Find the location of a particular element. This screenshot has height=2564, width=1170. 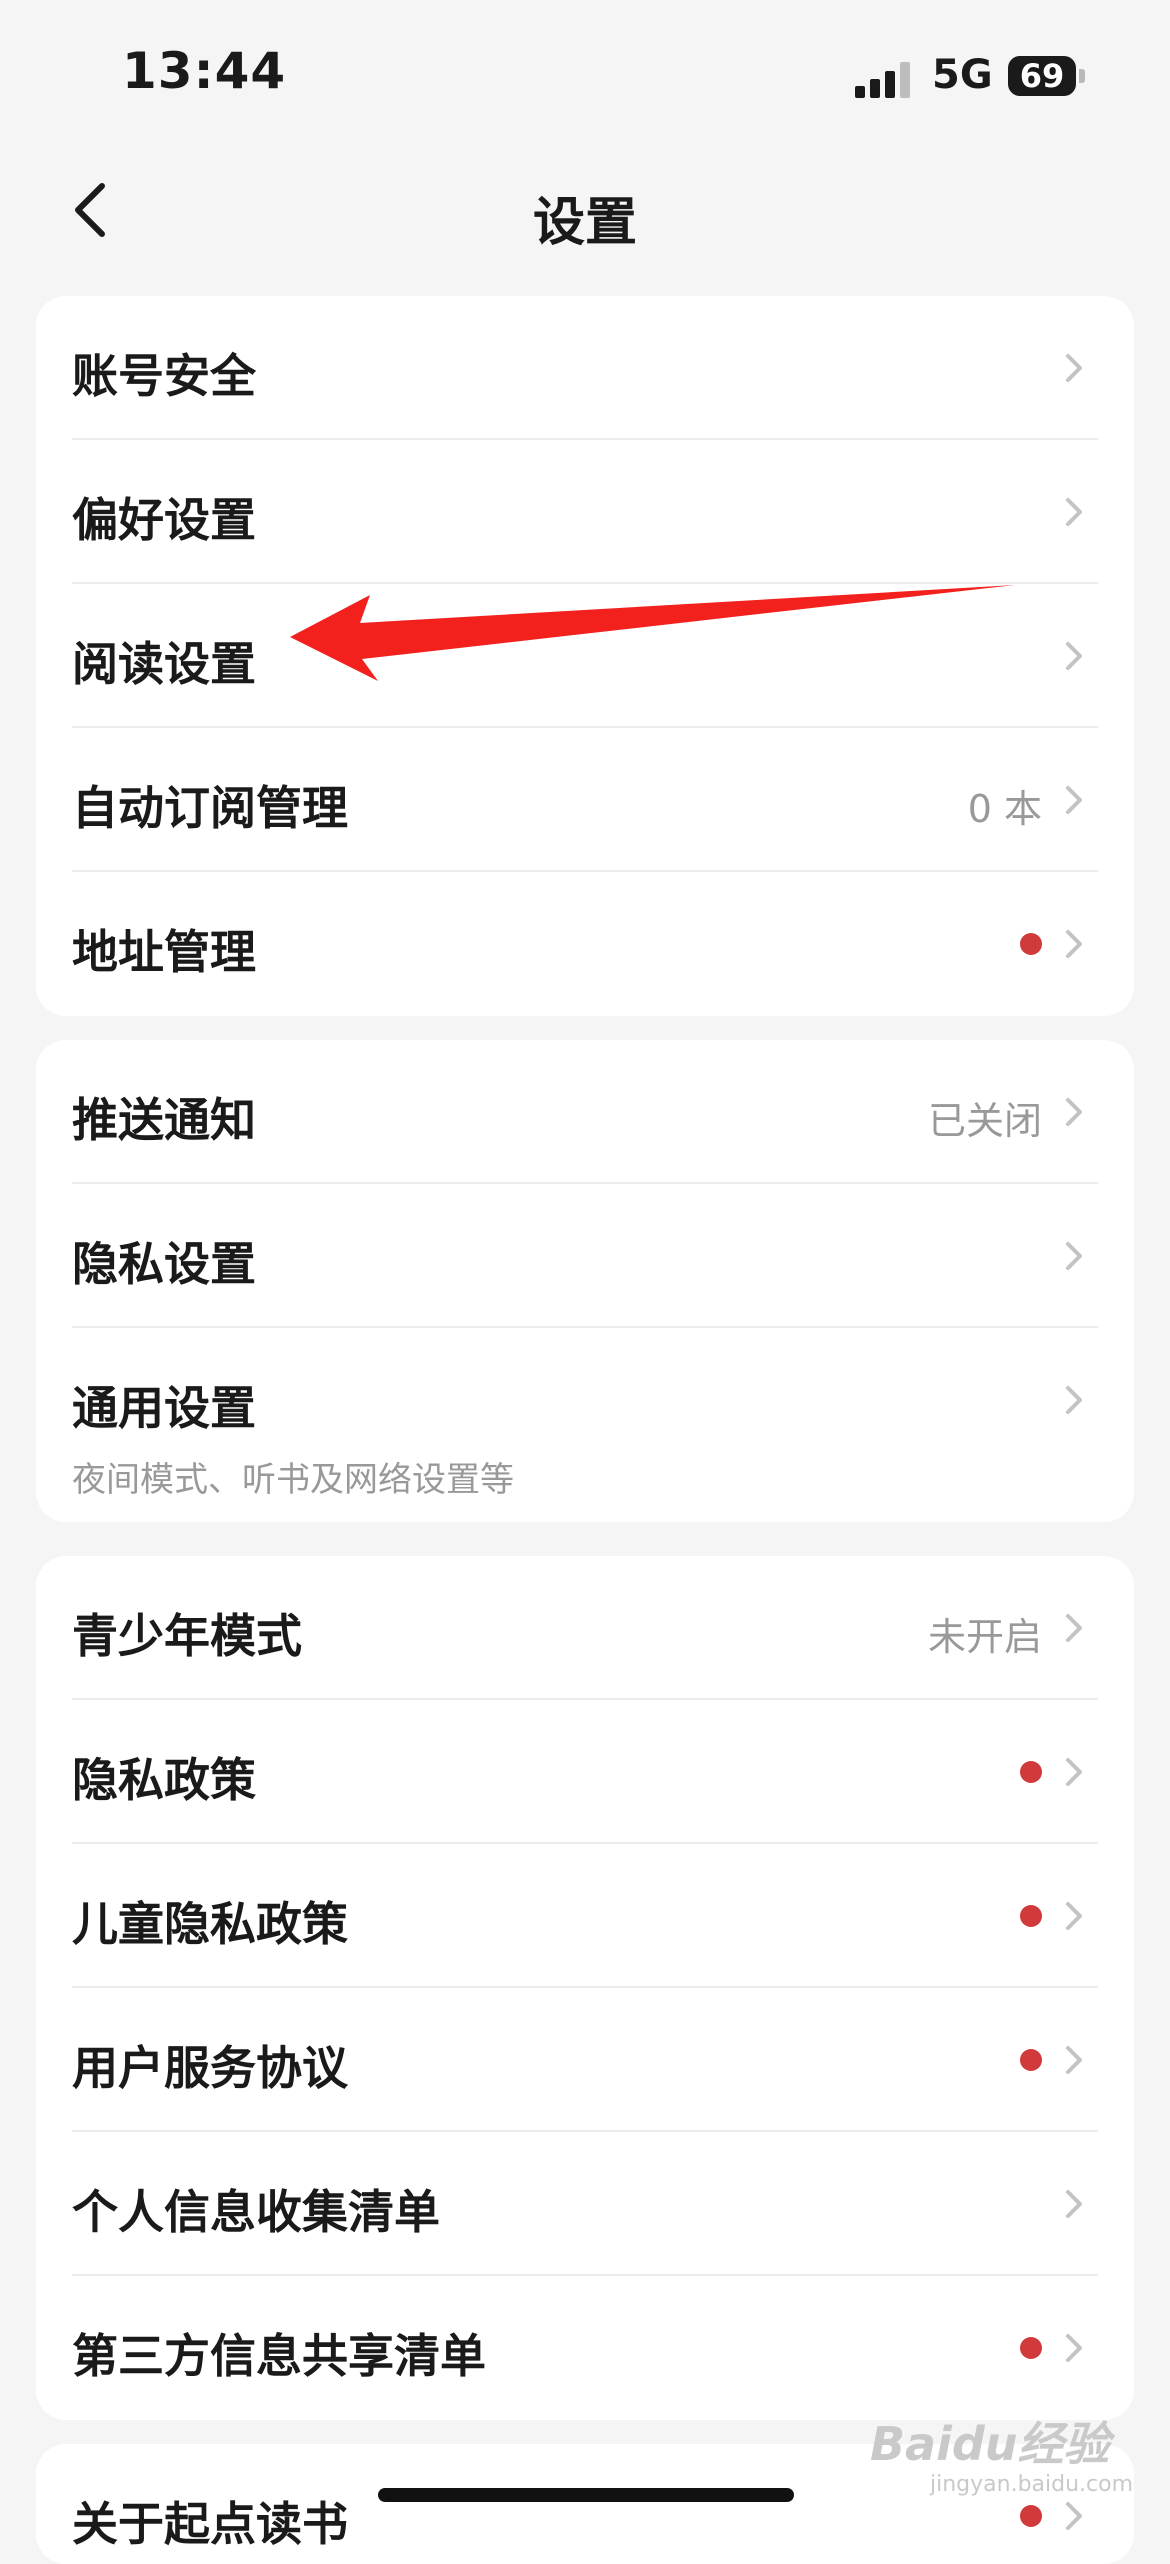

row-address: 地址管理 is located at coordinates (585, 944).